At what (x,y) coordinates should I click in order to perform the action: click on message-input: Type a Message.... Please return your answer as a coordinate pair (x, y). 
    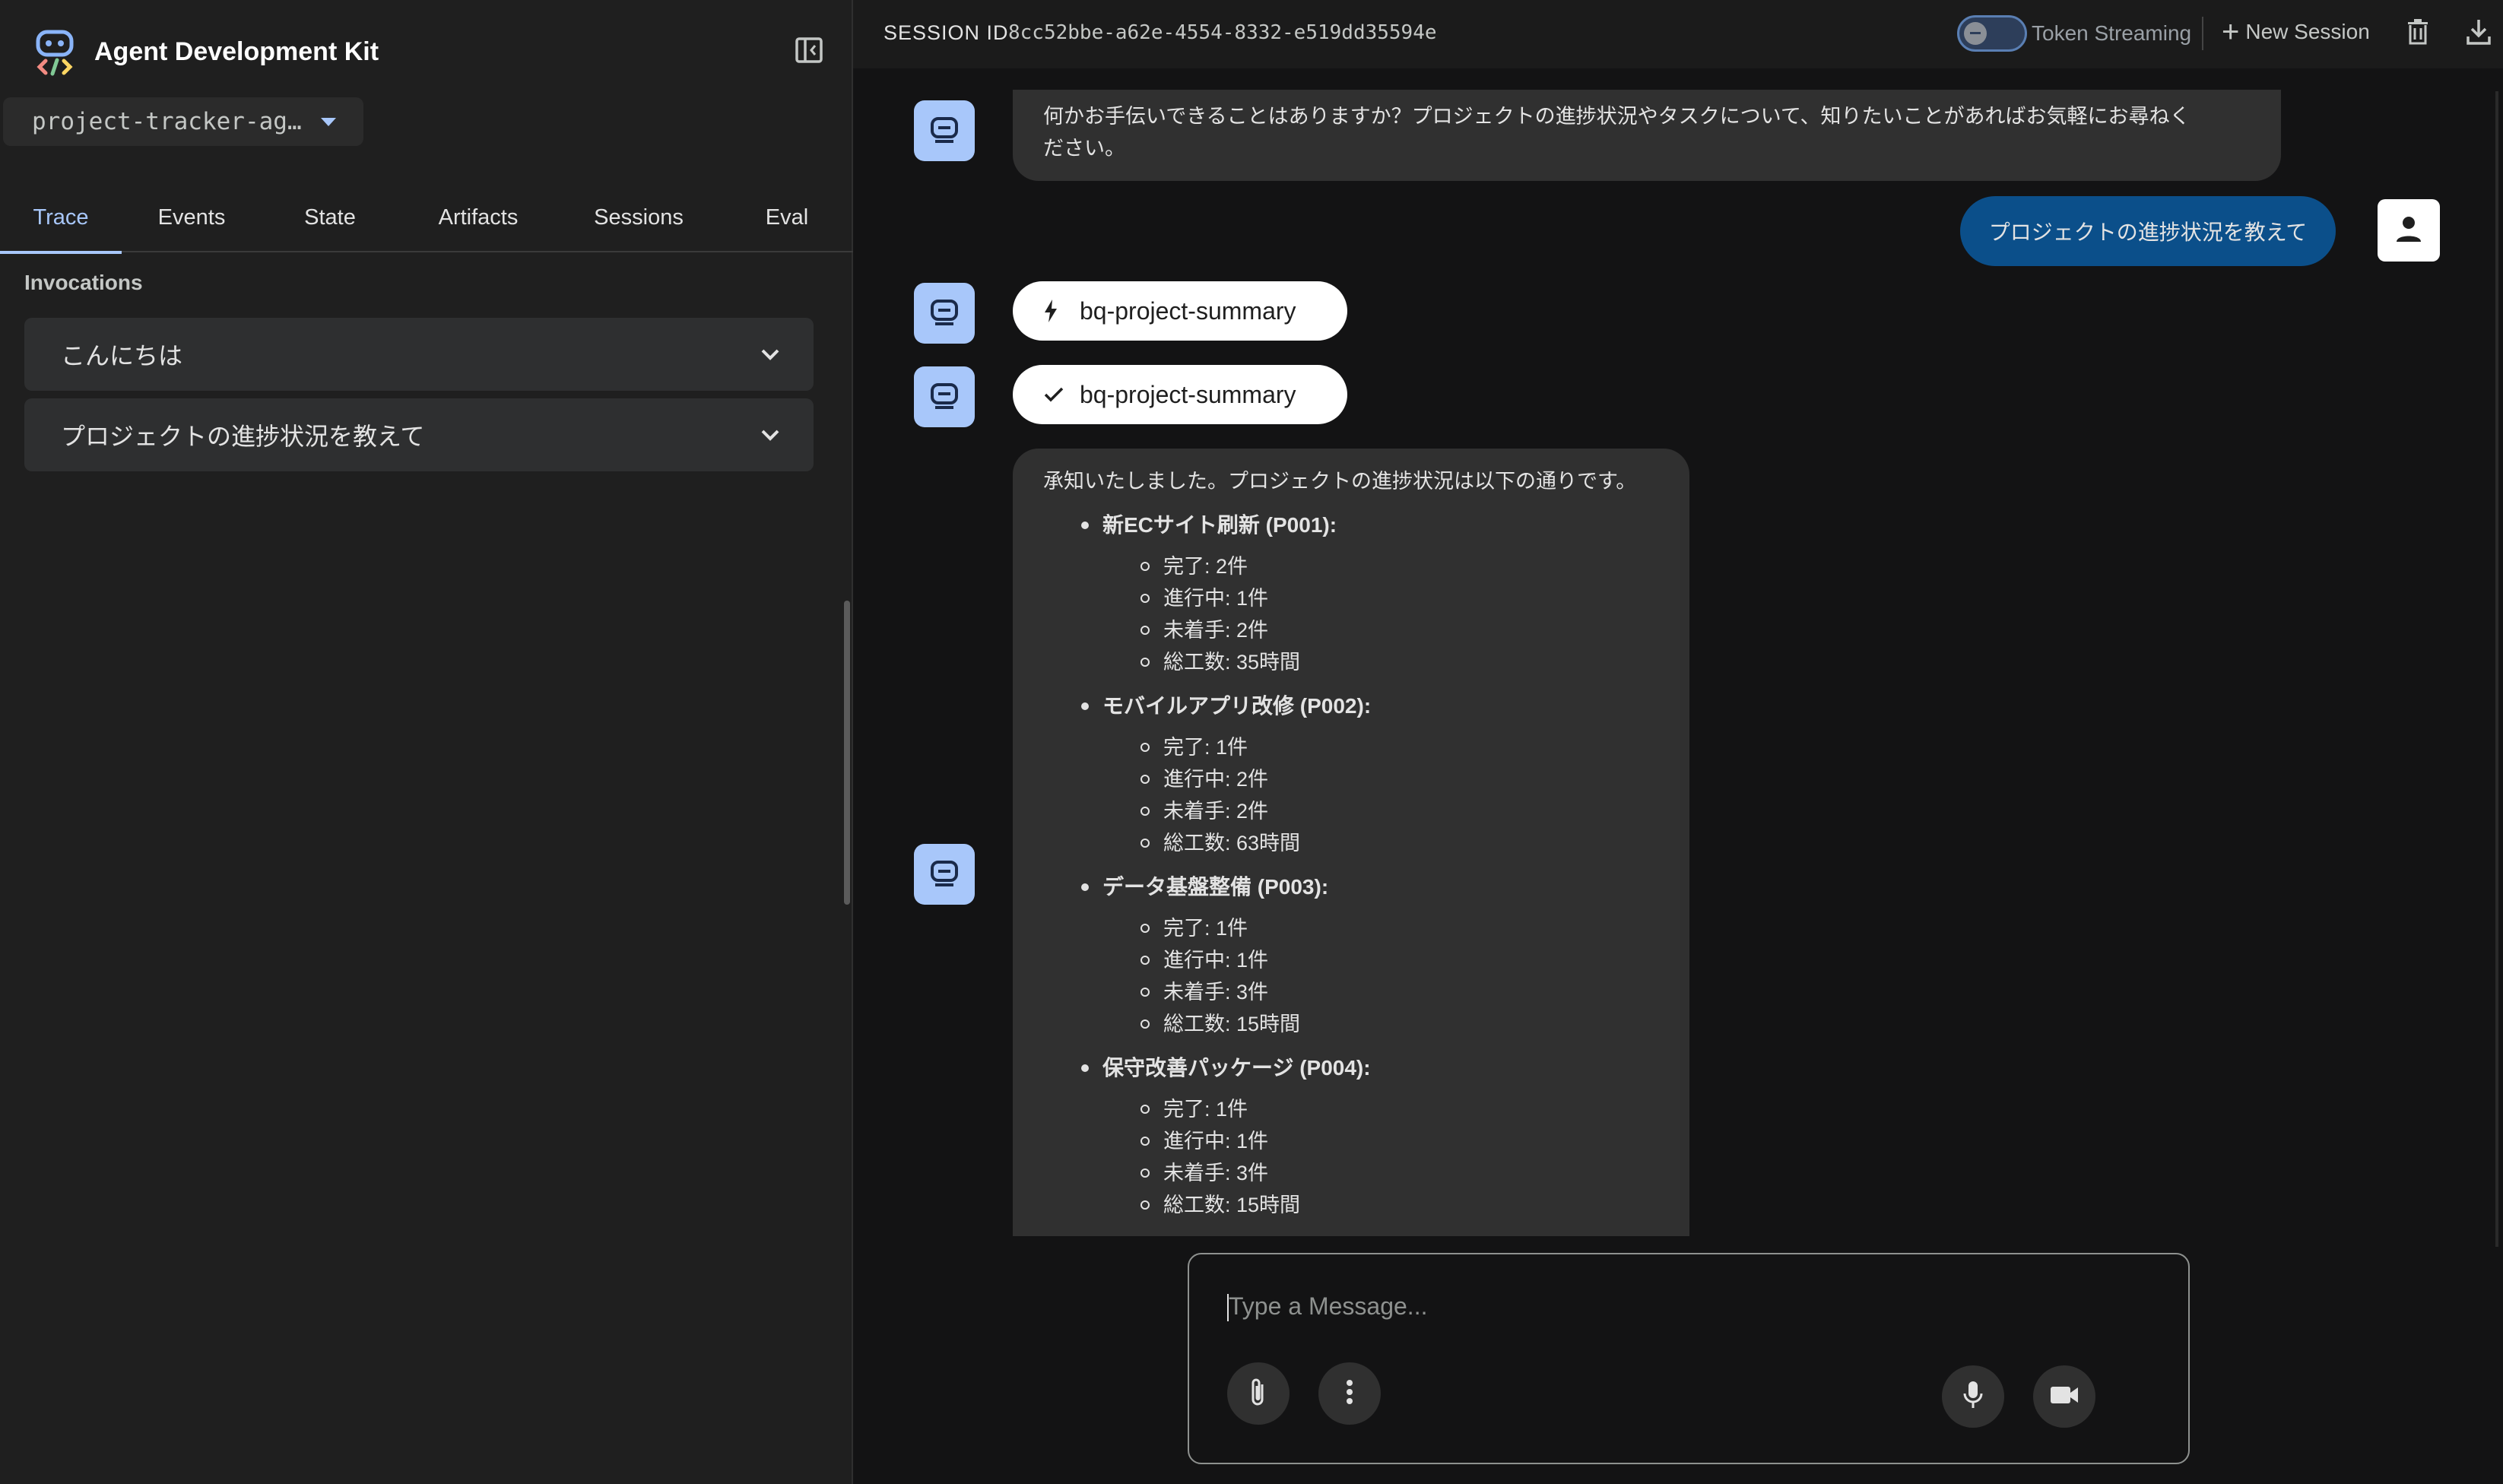
    Looking at the image, I should click on (1328, 1306).